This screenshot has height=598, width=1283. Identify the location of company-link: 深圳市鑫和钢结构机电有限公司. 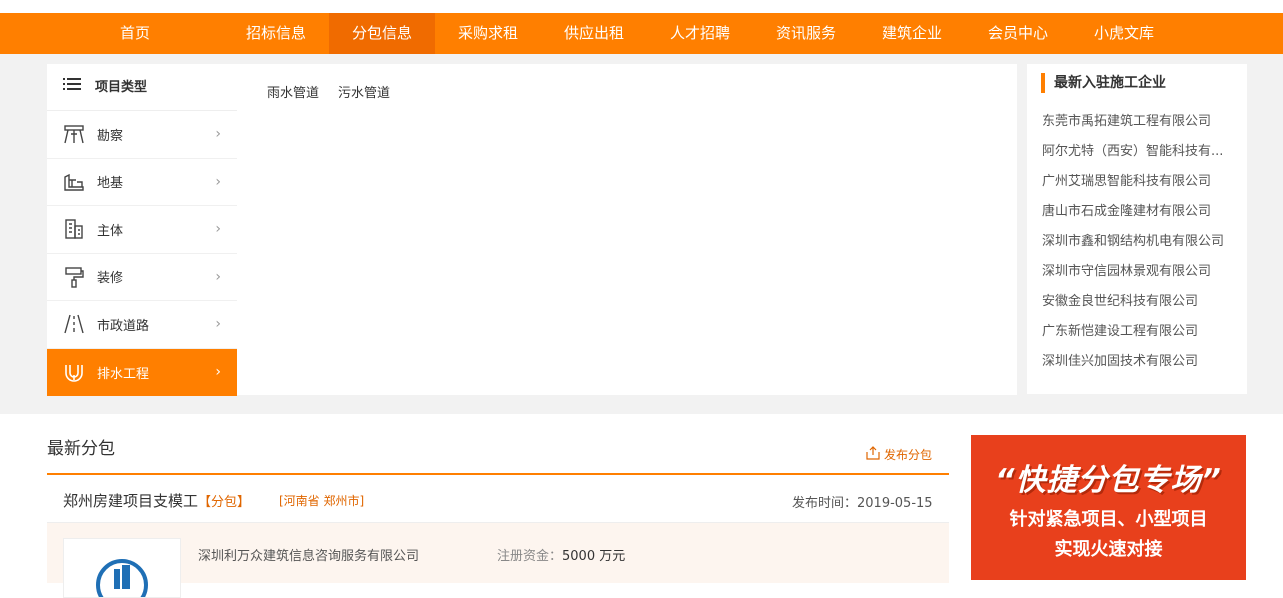
(1140, 239).